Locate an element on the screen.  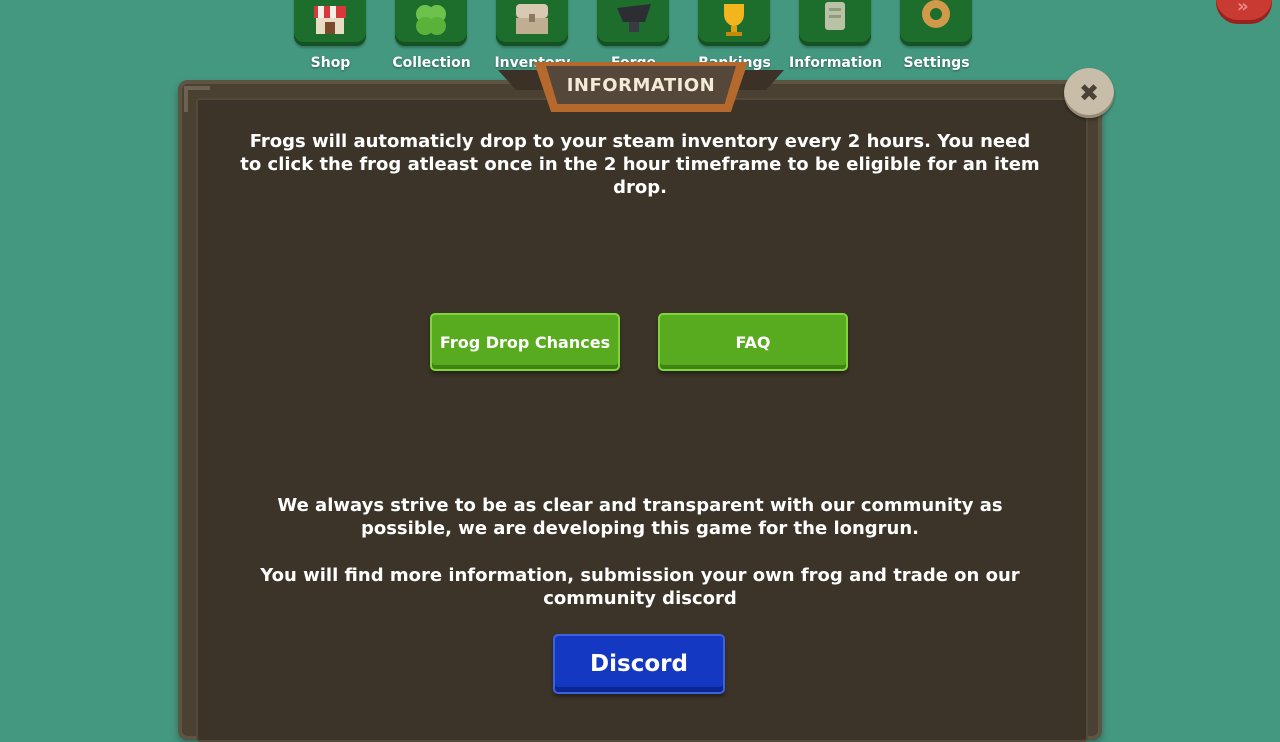
banner-inner: INFORMATION is located at coordinates (641, 85).